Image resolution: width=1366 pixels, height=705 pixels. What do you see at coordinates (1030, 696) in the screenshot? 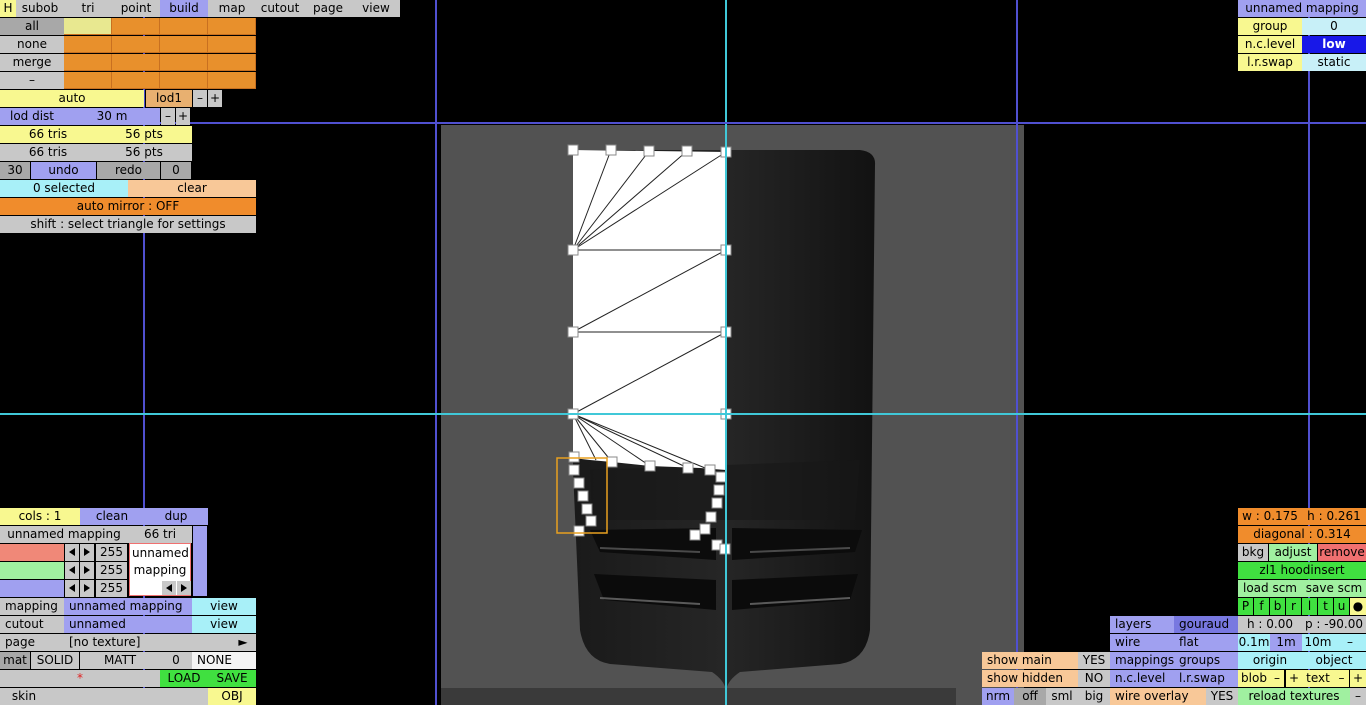
I see `normals-off: off` at bounding box center [1030, 696].